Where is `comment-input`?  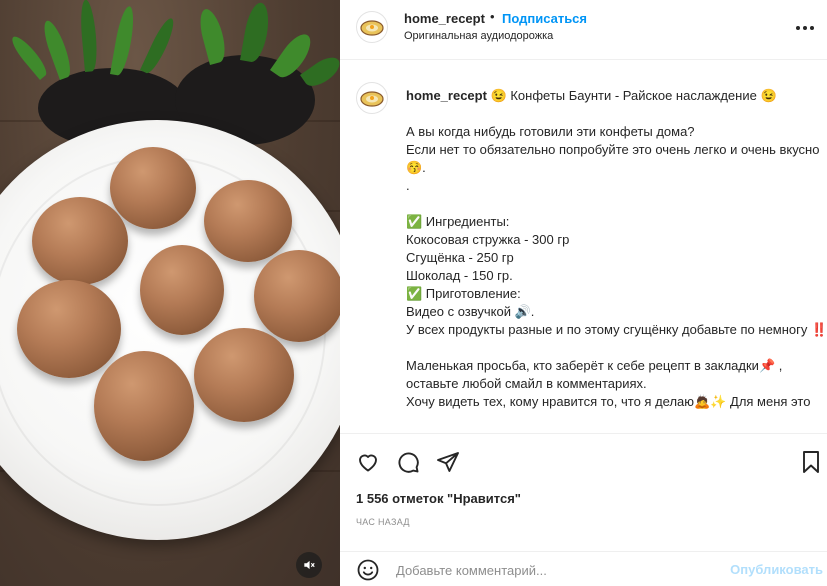
comment-input is located at coordinates (556, 570).